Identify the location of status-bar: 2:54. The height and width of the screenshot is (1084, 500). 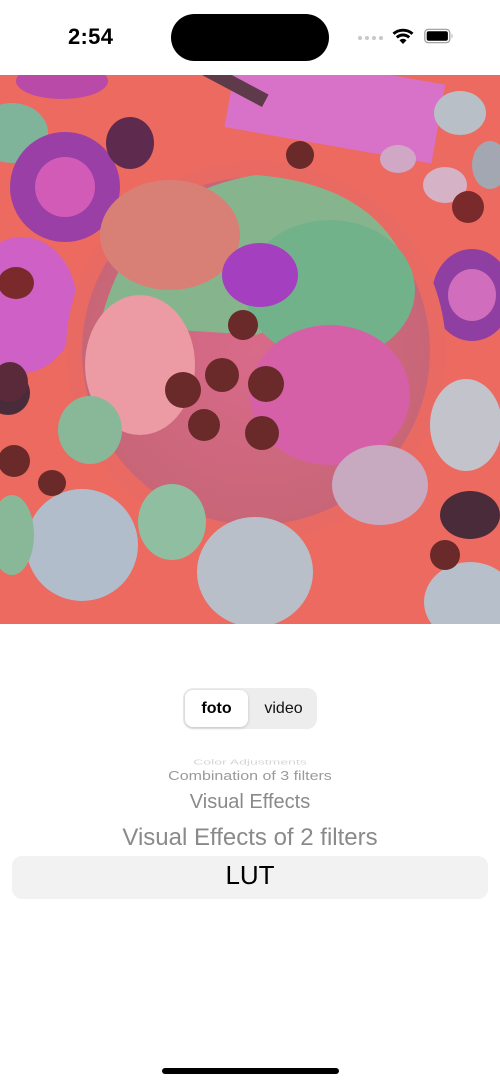
(250, 37).